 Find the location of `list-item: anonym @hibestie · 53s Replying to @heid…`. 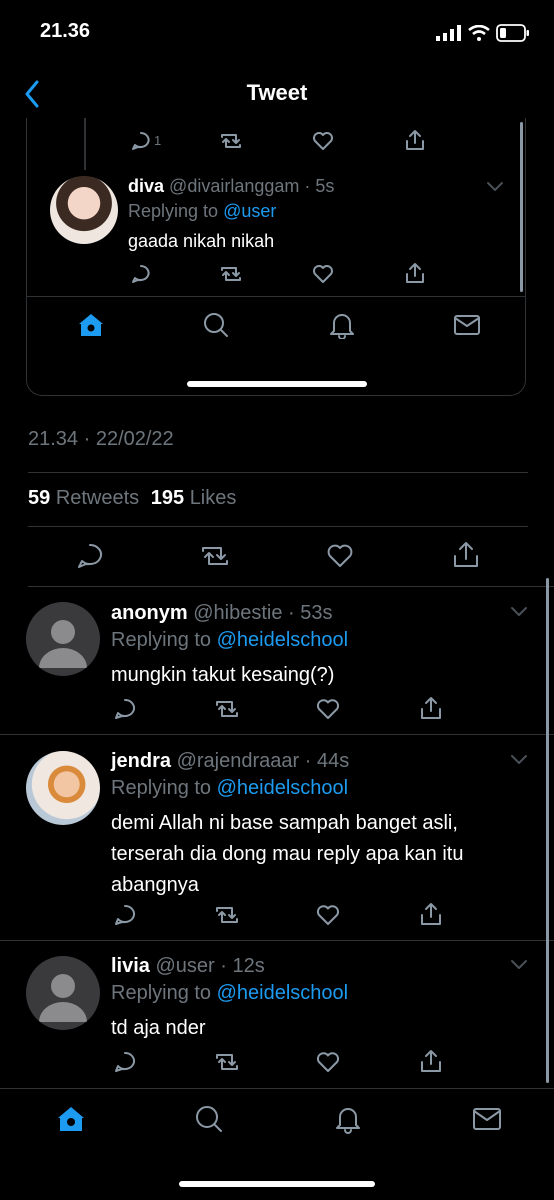

list-item: anonym @hibestie · 53s Replying to @heid… is located at coordinates (277, 660).